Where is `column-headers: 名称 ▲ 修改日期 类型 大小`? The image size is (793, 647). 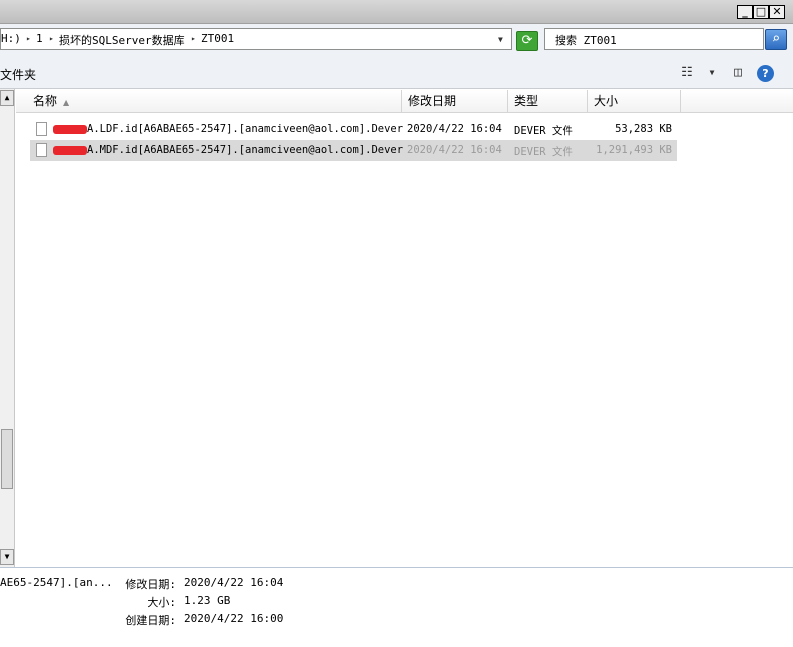
column-headers: 名称 ▲ 修改日期 类型 大小 is located at coordinates (404, 101).